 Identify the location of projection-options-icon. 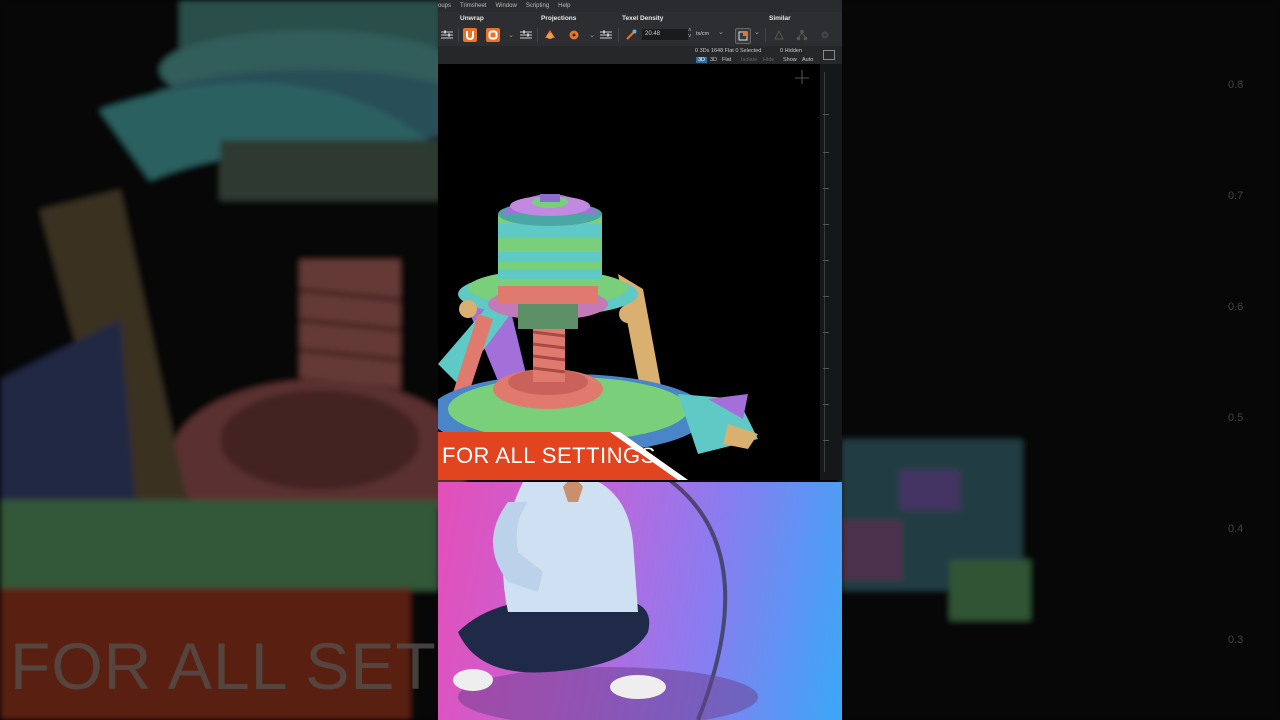
(606, 35).